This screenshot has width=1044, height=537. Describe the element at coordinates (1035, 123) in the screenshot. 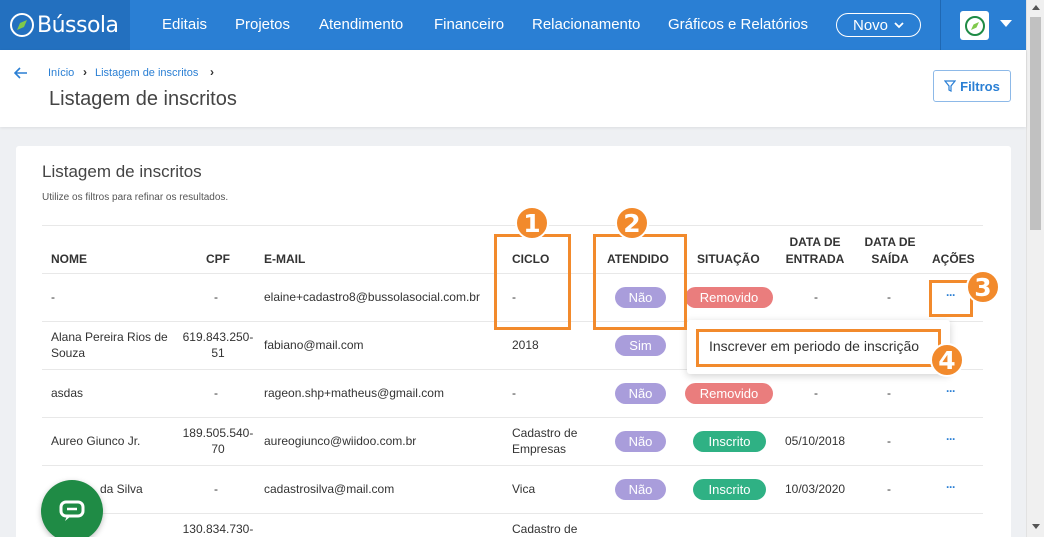

I see `scroll-thumb` at that location.